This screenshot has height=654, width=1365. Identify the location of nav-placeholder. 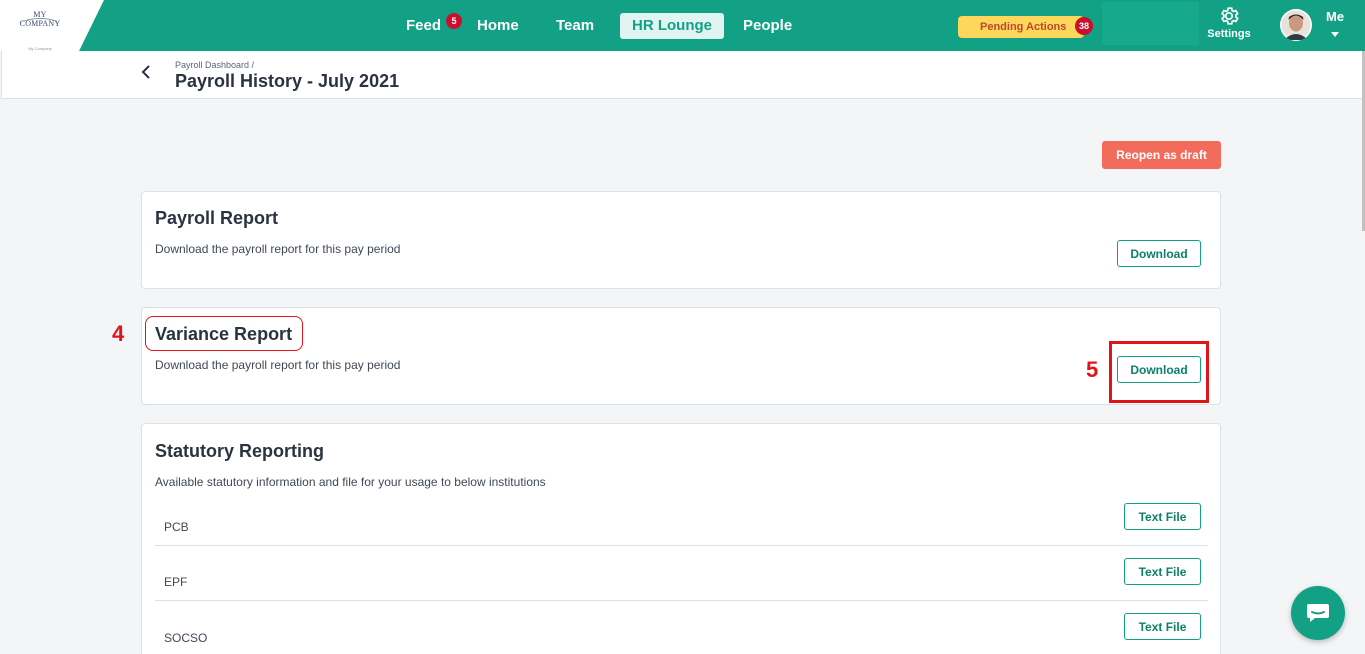
(1150, 23).